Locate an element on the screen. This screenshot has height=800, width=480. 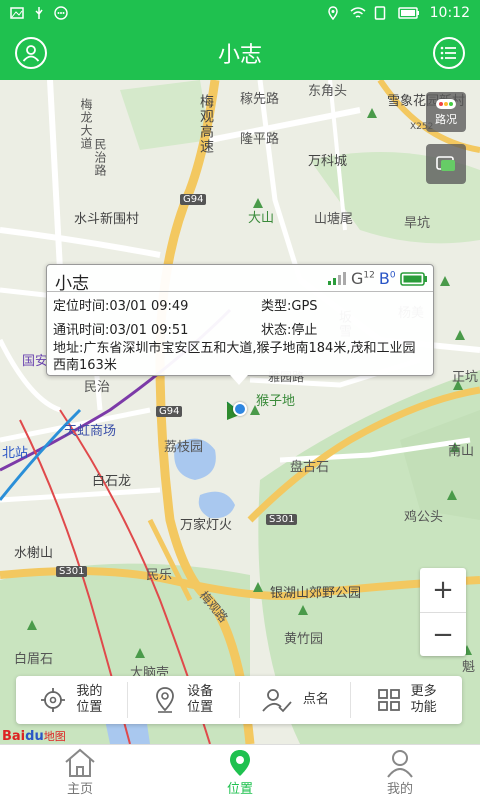
bottom-tab-bar: 主页 位置 我的 is located at coordinates (240, 772).